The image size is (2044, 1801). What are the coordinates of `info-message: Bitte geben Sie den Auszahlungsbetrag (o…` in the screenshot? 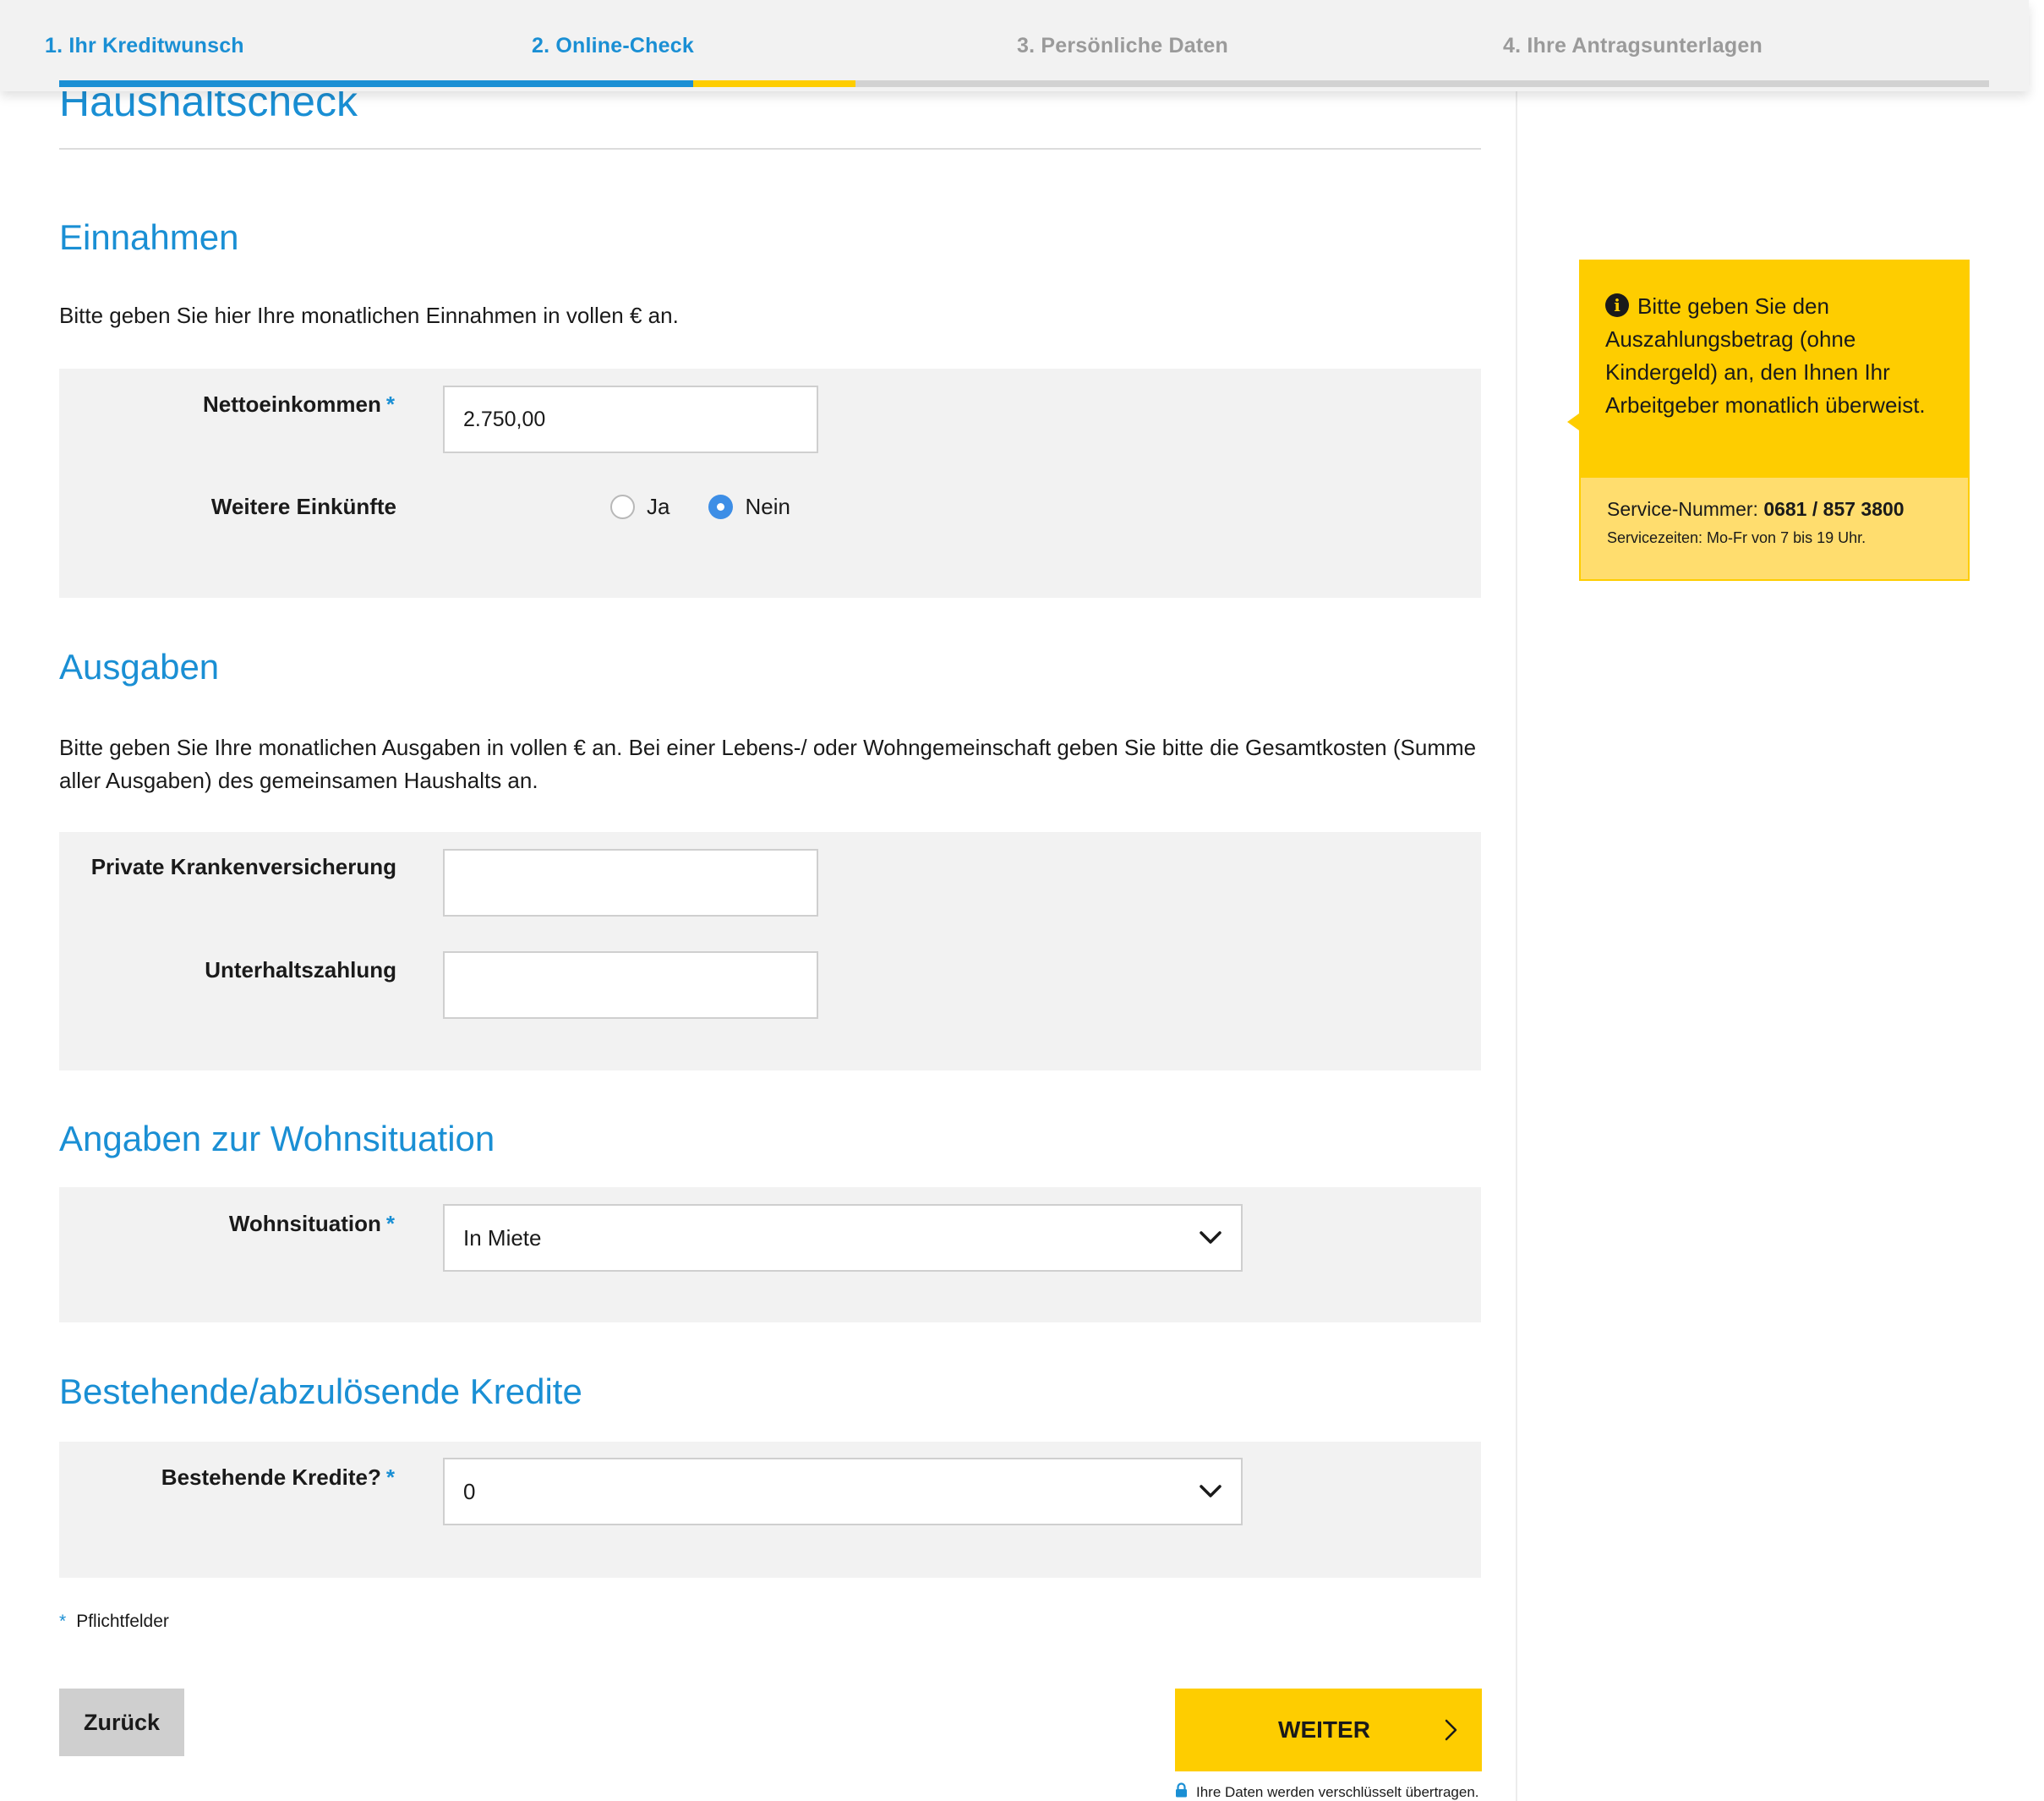 It's located at (1768, 369).